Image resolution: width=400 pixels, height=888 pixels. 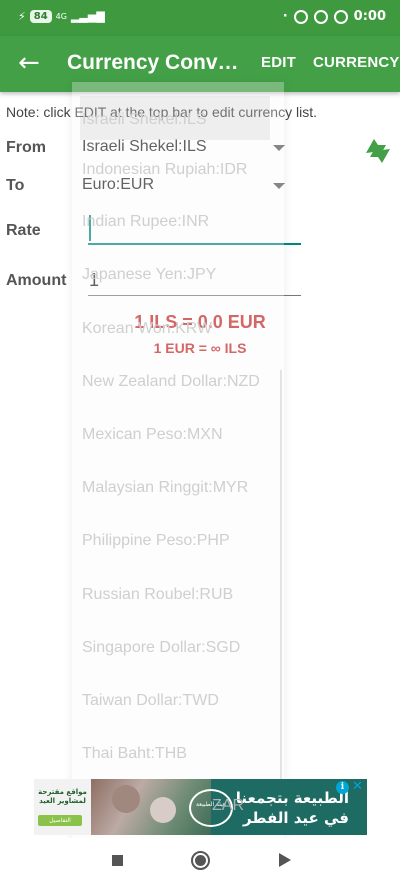 I want to click on triangle-icon, so click(x=285, y=860).